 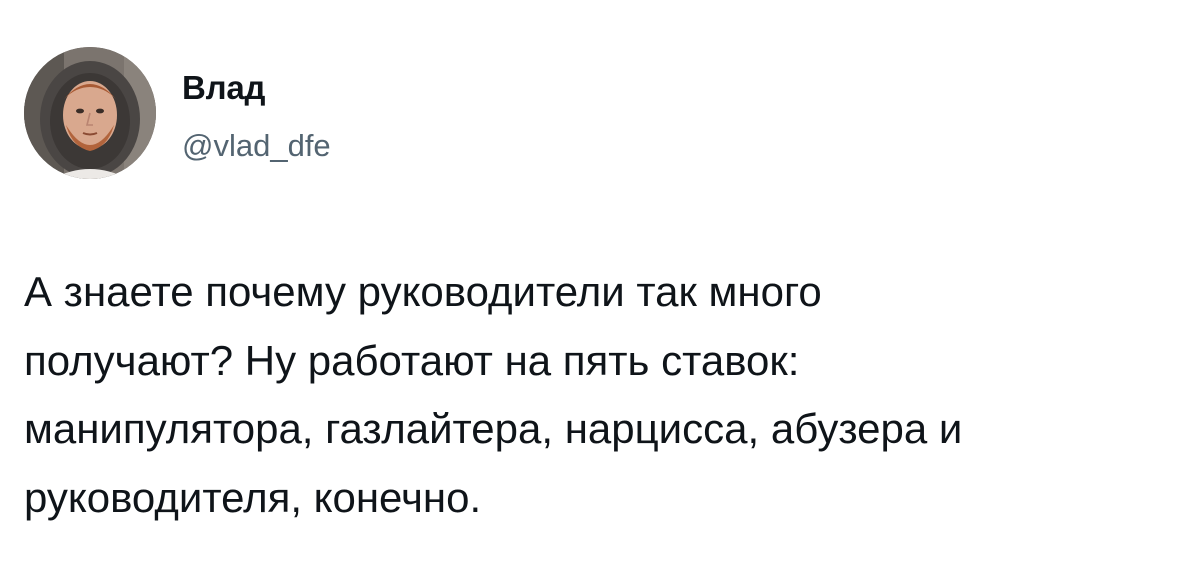 What do you see at coordinates (412, 360) in the screenshot?
I see `tweet-text-line: получают? Ну работают на пять ставок:` at bounding box center [412, 360].